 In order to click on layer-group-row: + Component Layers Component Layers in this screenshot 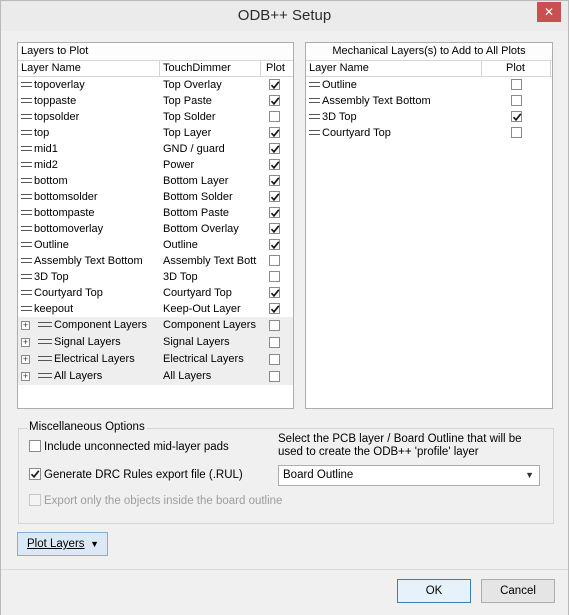, I will do `click(155, 325)`.